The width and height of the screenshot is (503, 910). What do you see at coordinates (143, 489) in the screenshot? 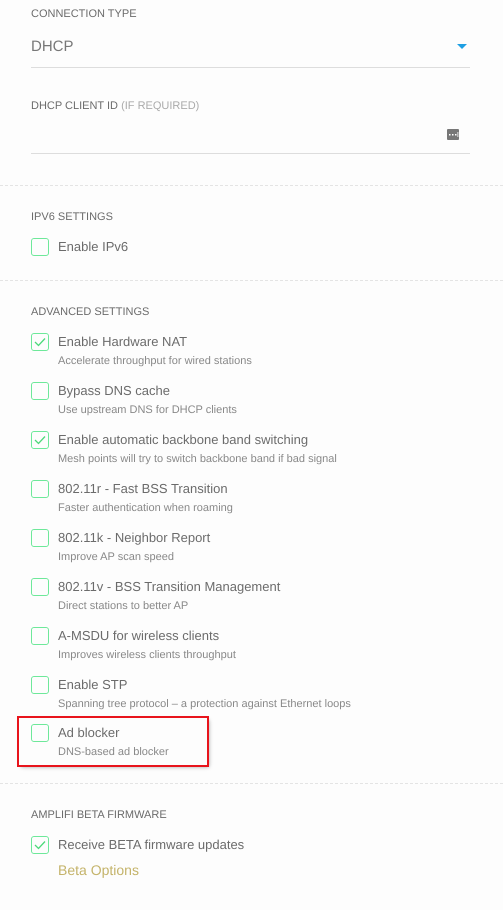
I see `checkbox-label: 802.11r - Fast BSS Transition` at bounding box center [143, 489].